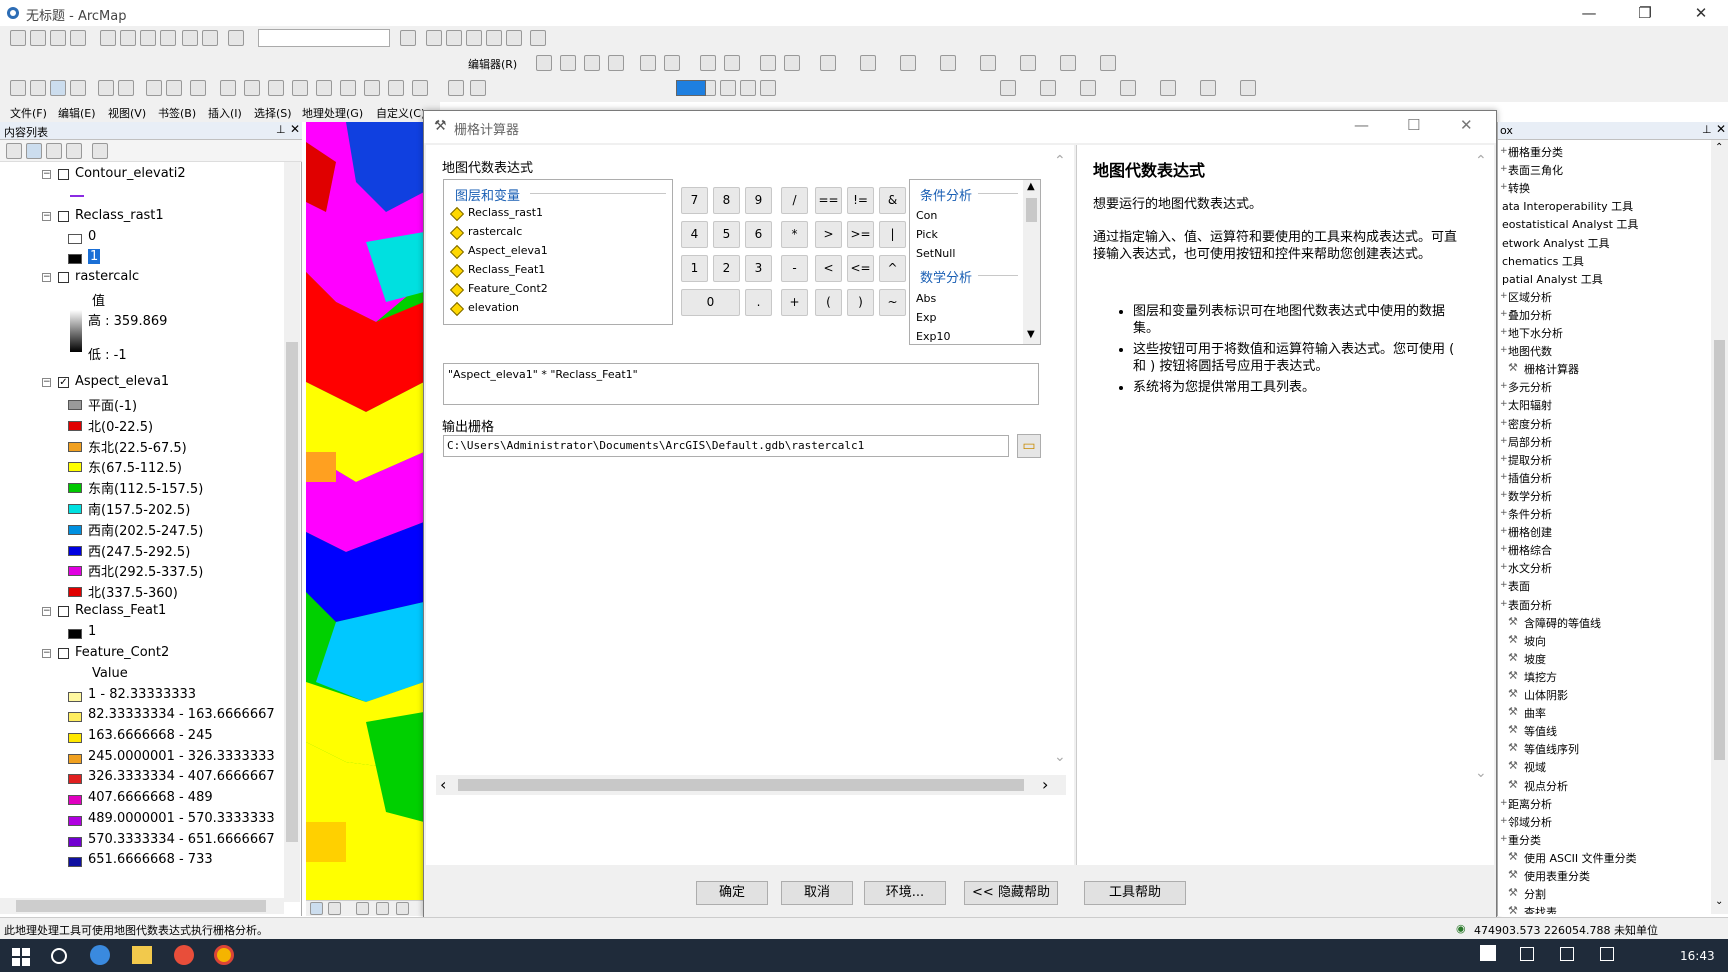  What do you see at coordinates (794, 200) in the screenshot?
I see `calc-button: /` at bounding box center [794, 200].